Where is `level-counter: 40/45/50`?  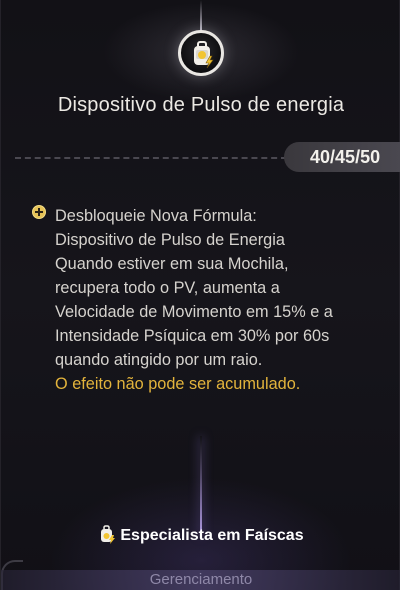
level-counter: 40/45/50 is located at coordinates (342, 157).